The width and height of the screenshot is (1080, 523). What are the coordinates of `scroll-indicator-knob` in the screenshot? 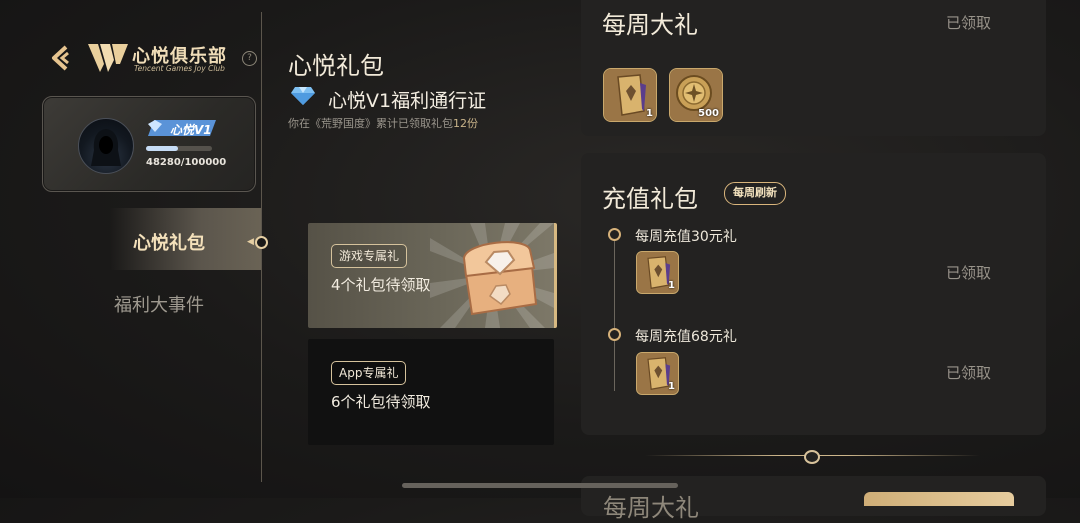 It's located at (812, 457).